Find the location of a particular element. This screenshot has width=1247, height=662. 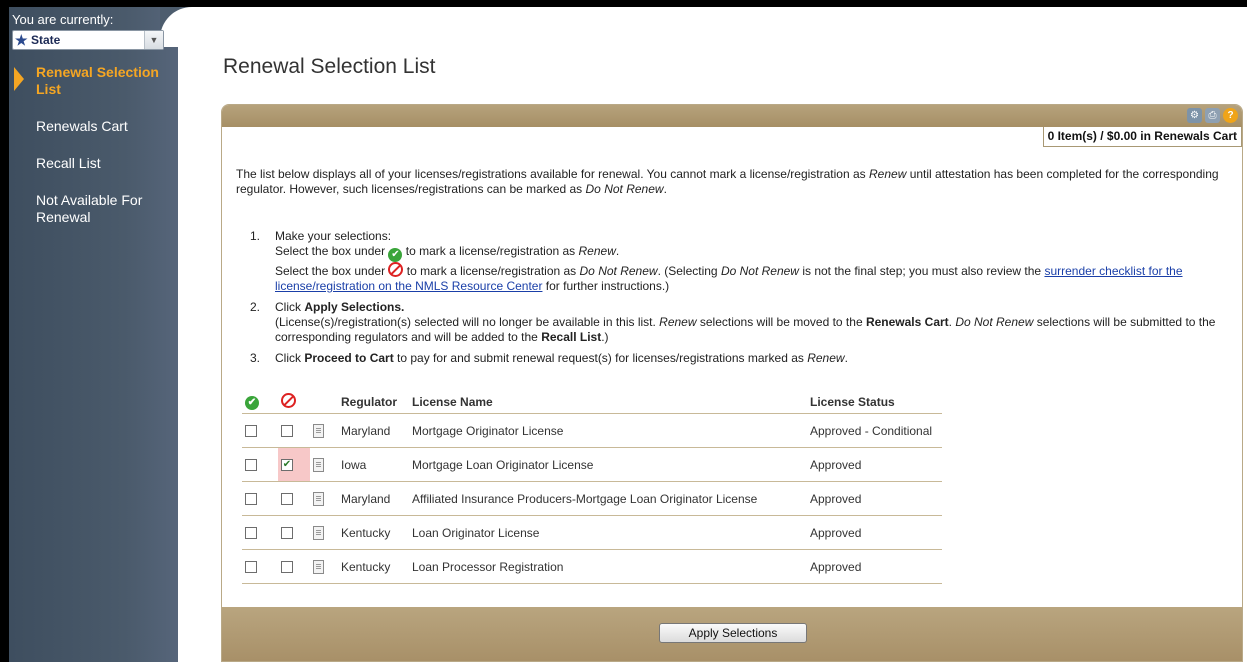

step-number: 1. is located at coordinates (255, 236).